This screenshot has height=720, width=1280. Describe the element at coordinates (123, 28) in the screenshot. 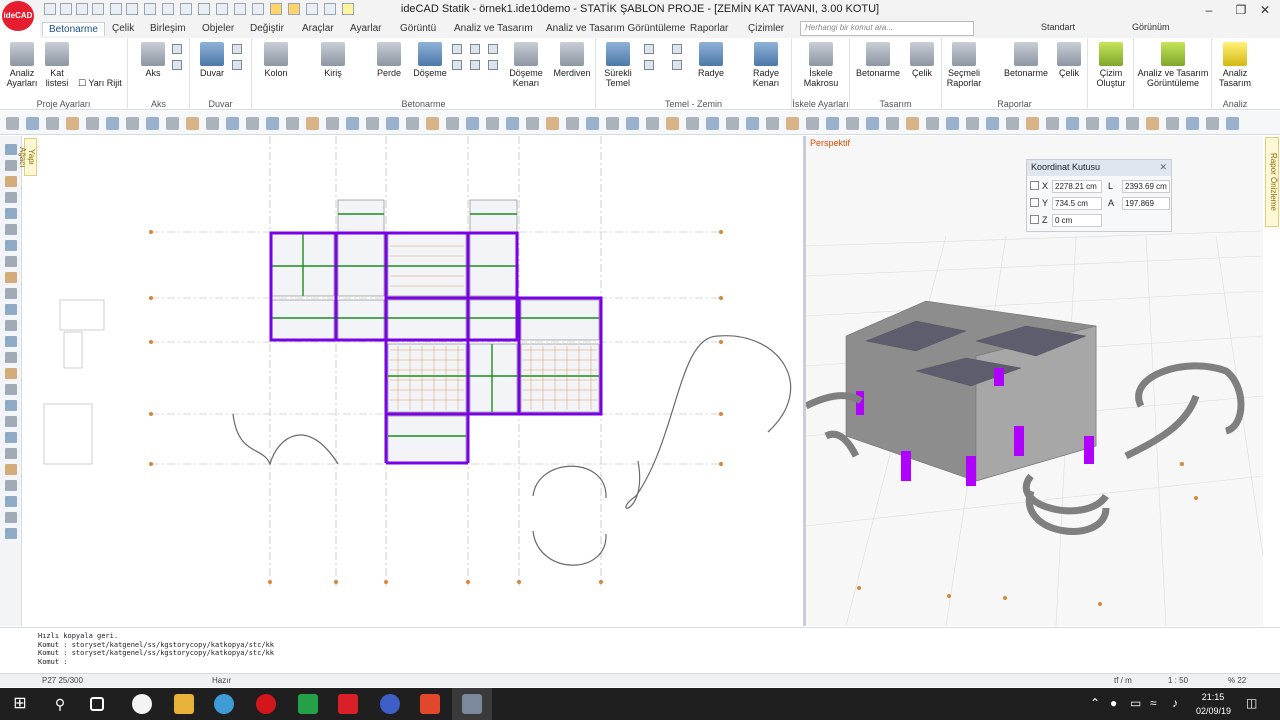

I see `tab-celik: Çelik` at that location.